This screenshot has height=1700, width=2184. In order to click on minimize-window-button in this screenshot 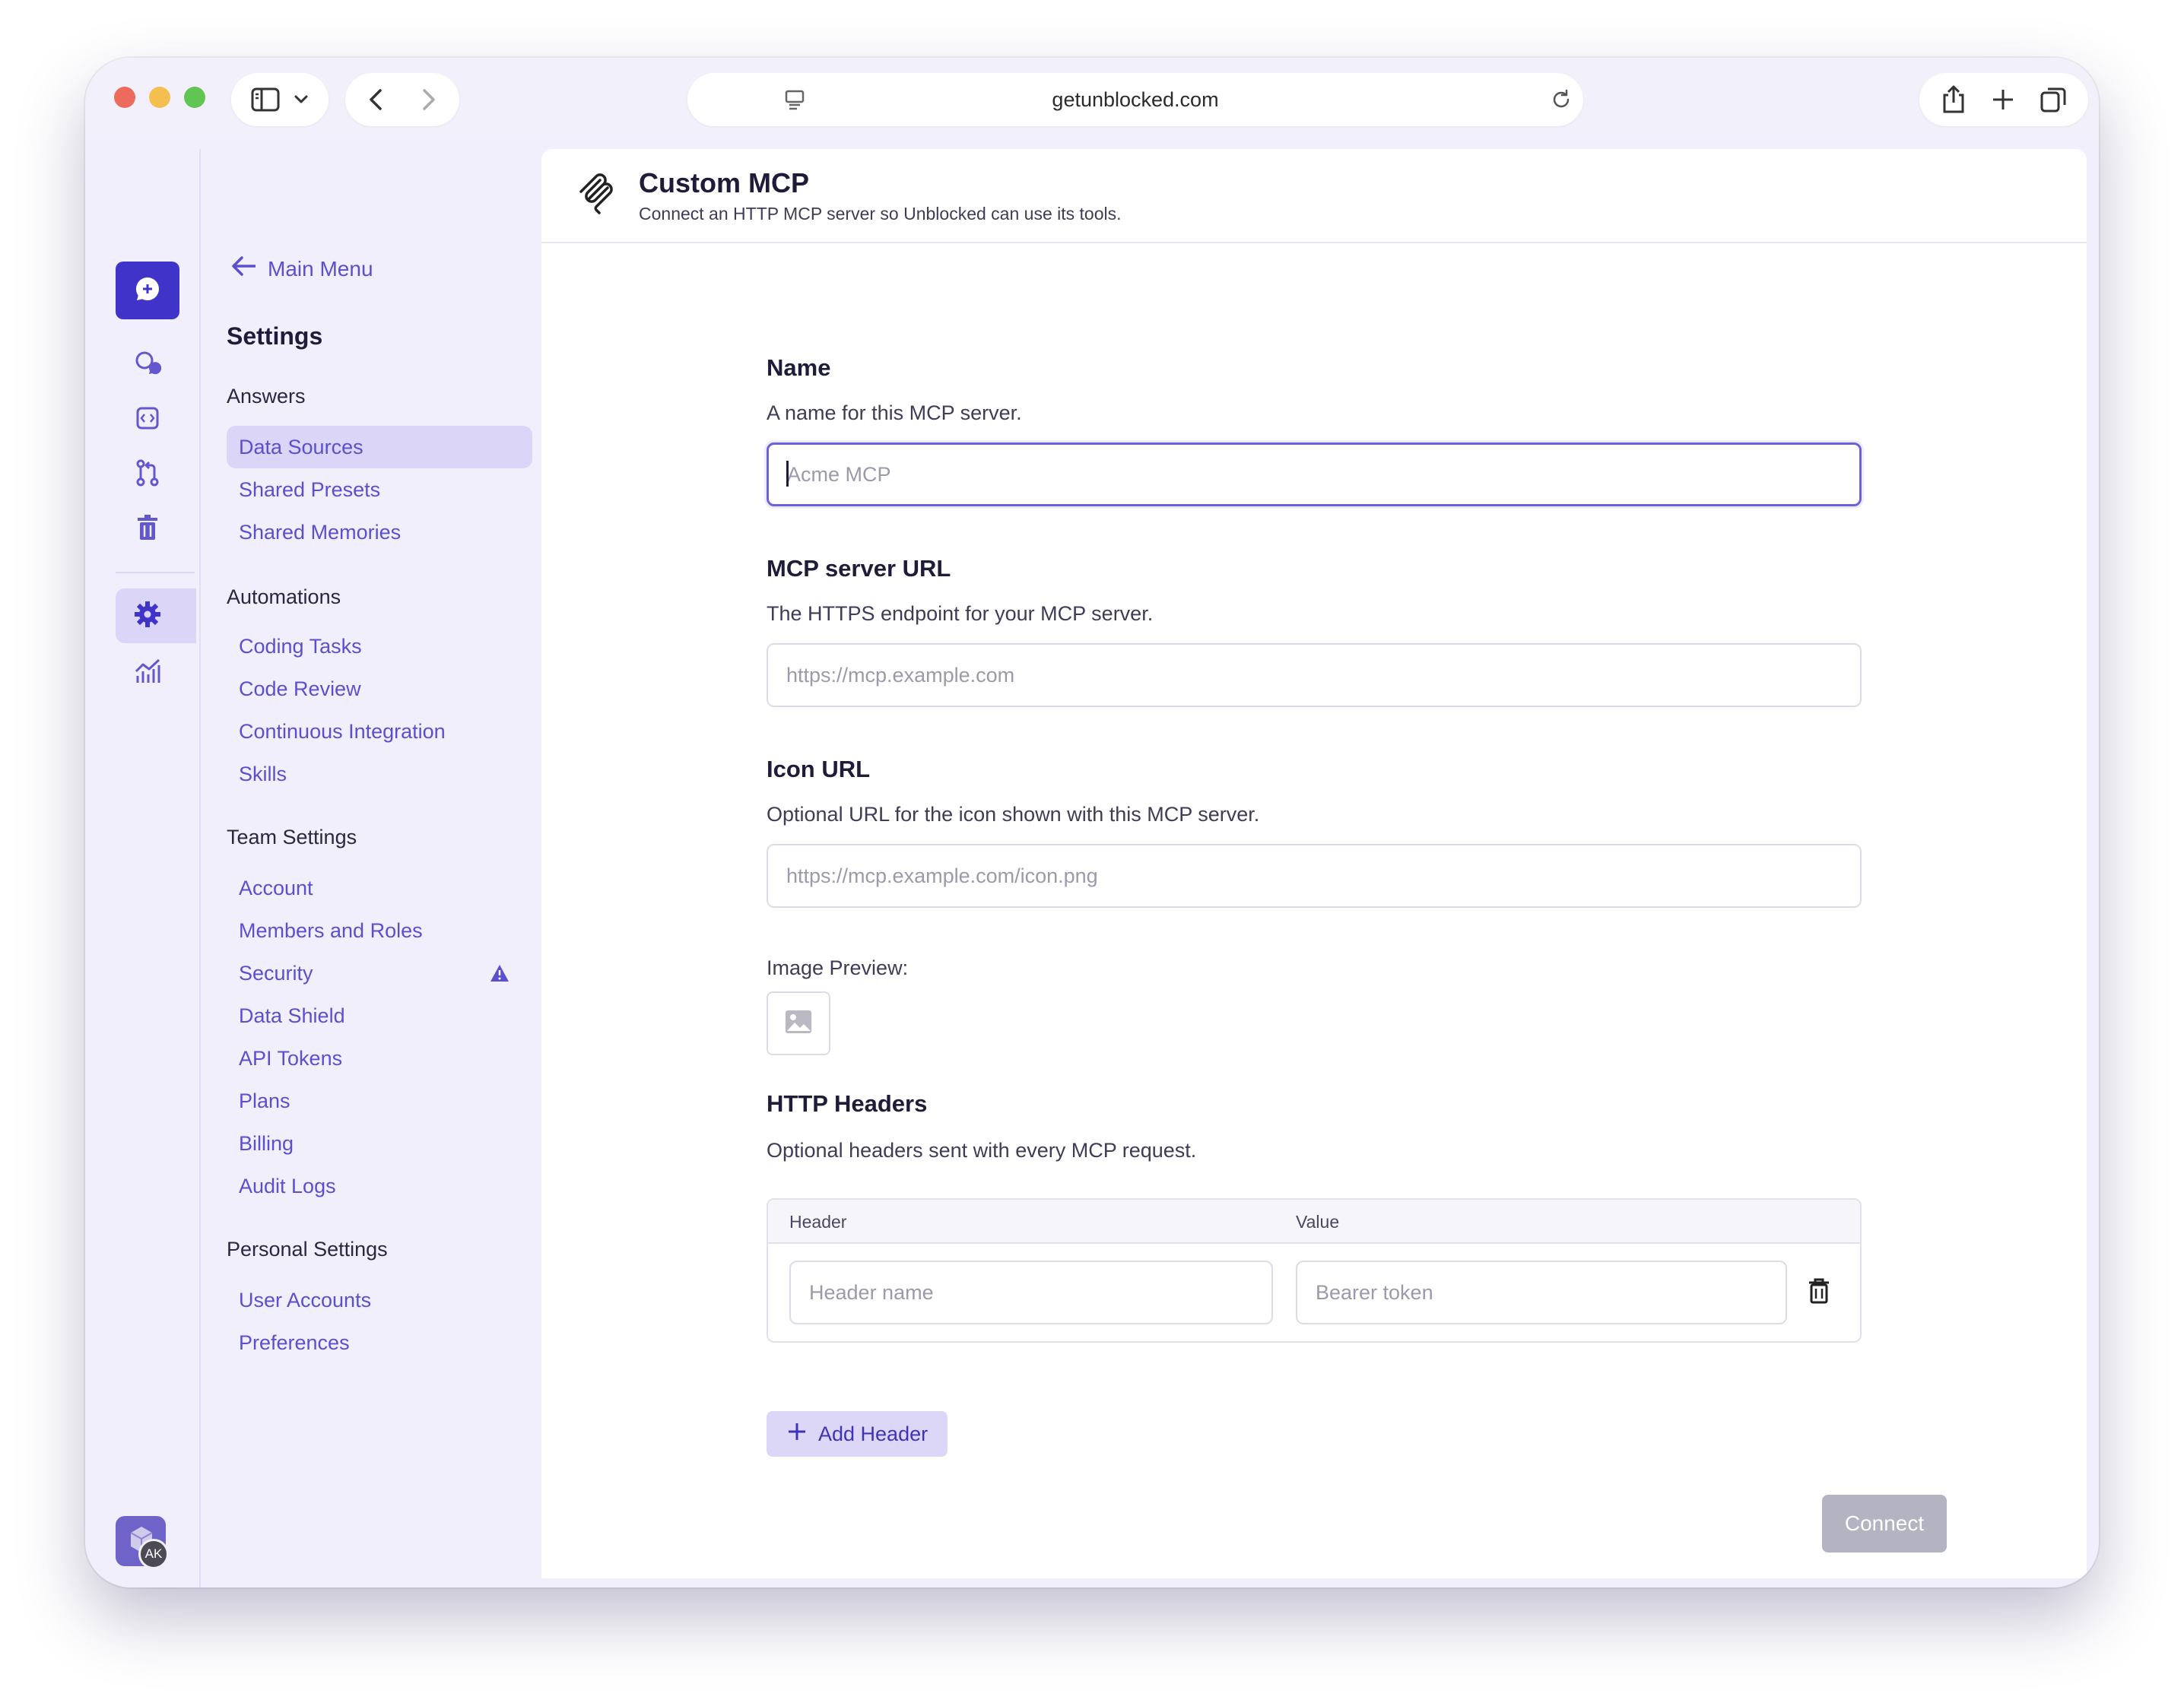, I will do `click(159, 97)`.